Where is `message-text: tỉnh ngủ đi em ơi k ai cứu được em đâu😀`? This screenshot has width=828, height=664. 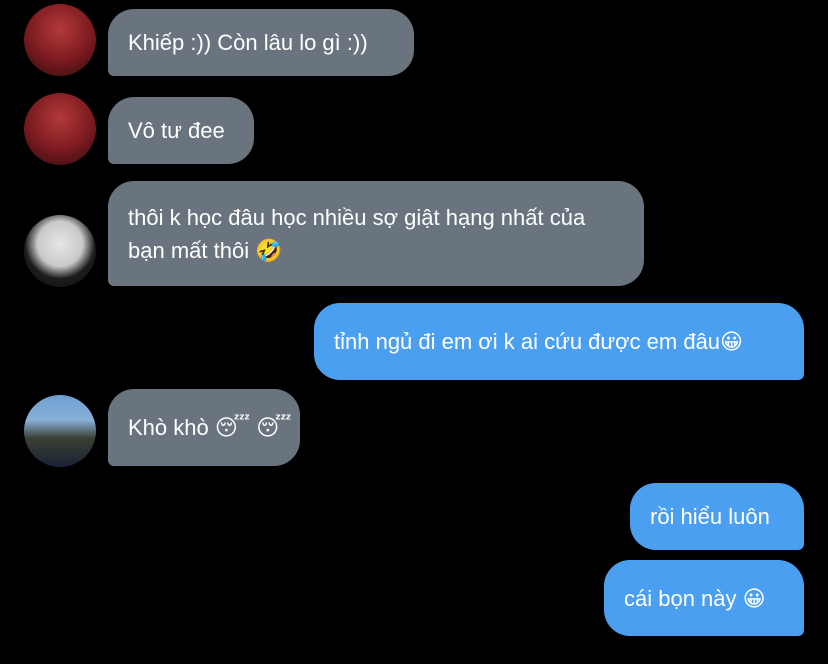 message-text: tỉnh ngủ đi em ơi k ai cứu được em đâu😀 is located at coordinates (538, 341).